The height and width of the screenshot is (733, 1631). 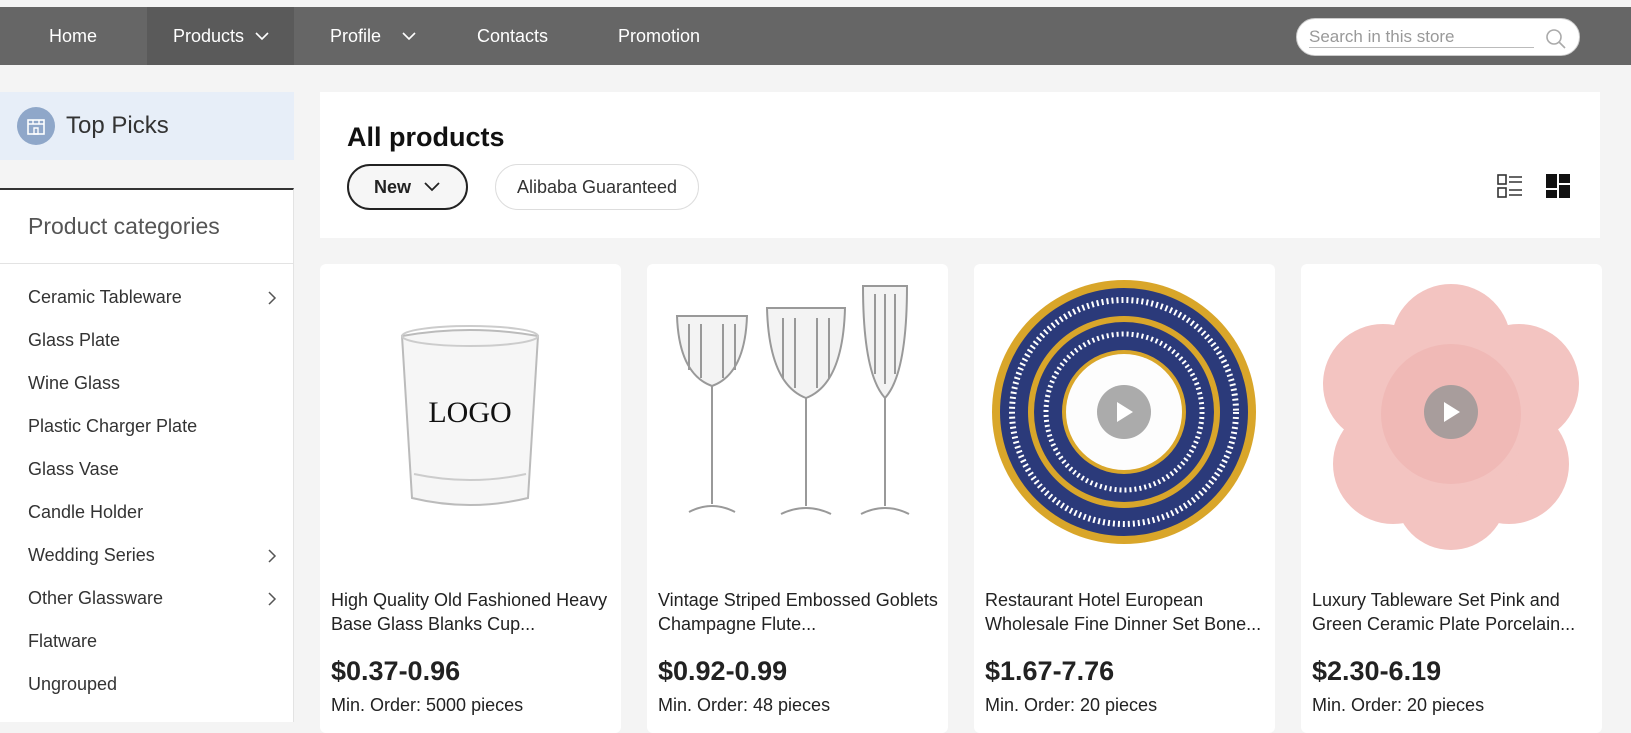 What do you see at coordinates (792, 400) in the screenshot?
I see `goblets-image` at bounding box center [792, 400].